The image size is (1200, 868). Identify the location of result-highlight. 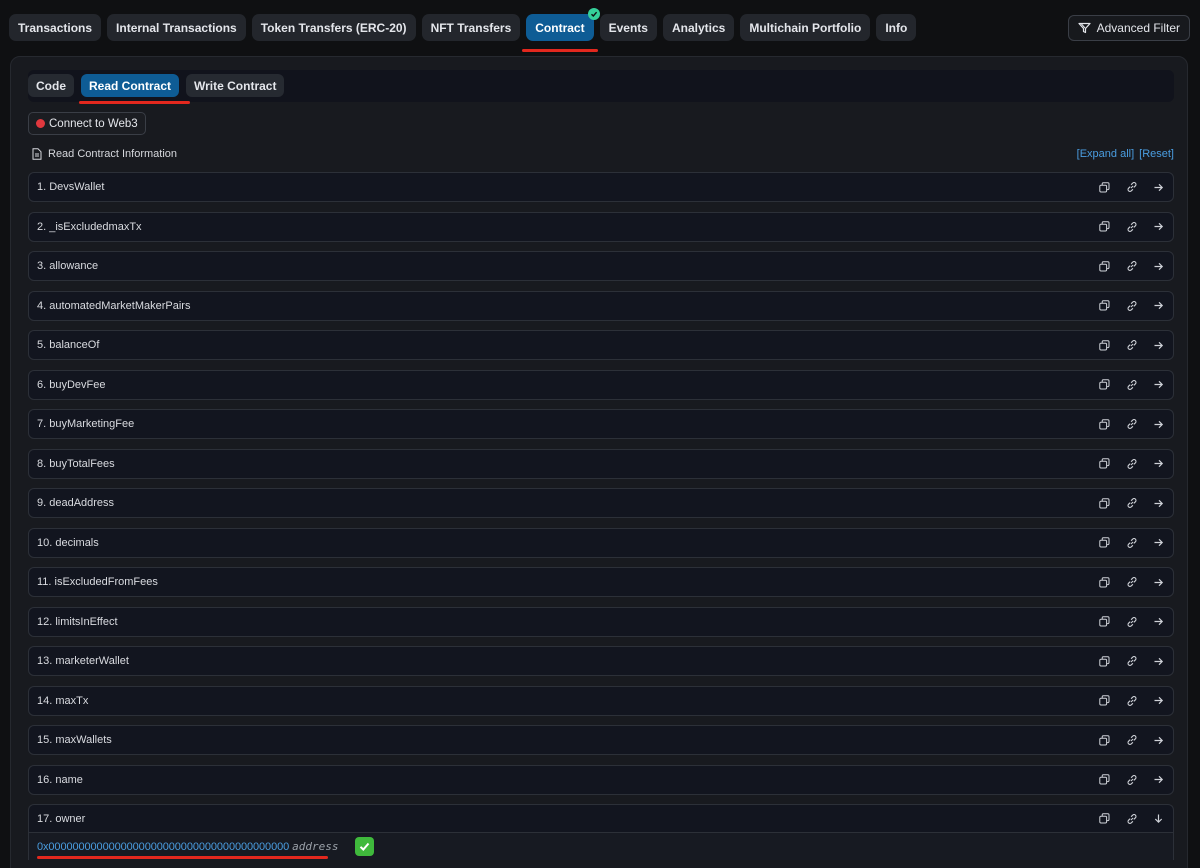
(182, 858).